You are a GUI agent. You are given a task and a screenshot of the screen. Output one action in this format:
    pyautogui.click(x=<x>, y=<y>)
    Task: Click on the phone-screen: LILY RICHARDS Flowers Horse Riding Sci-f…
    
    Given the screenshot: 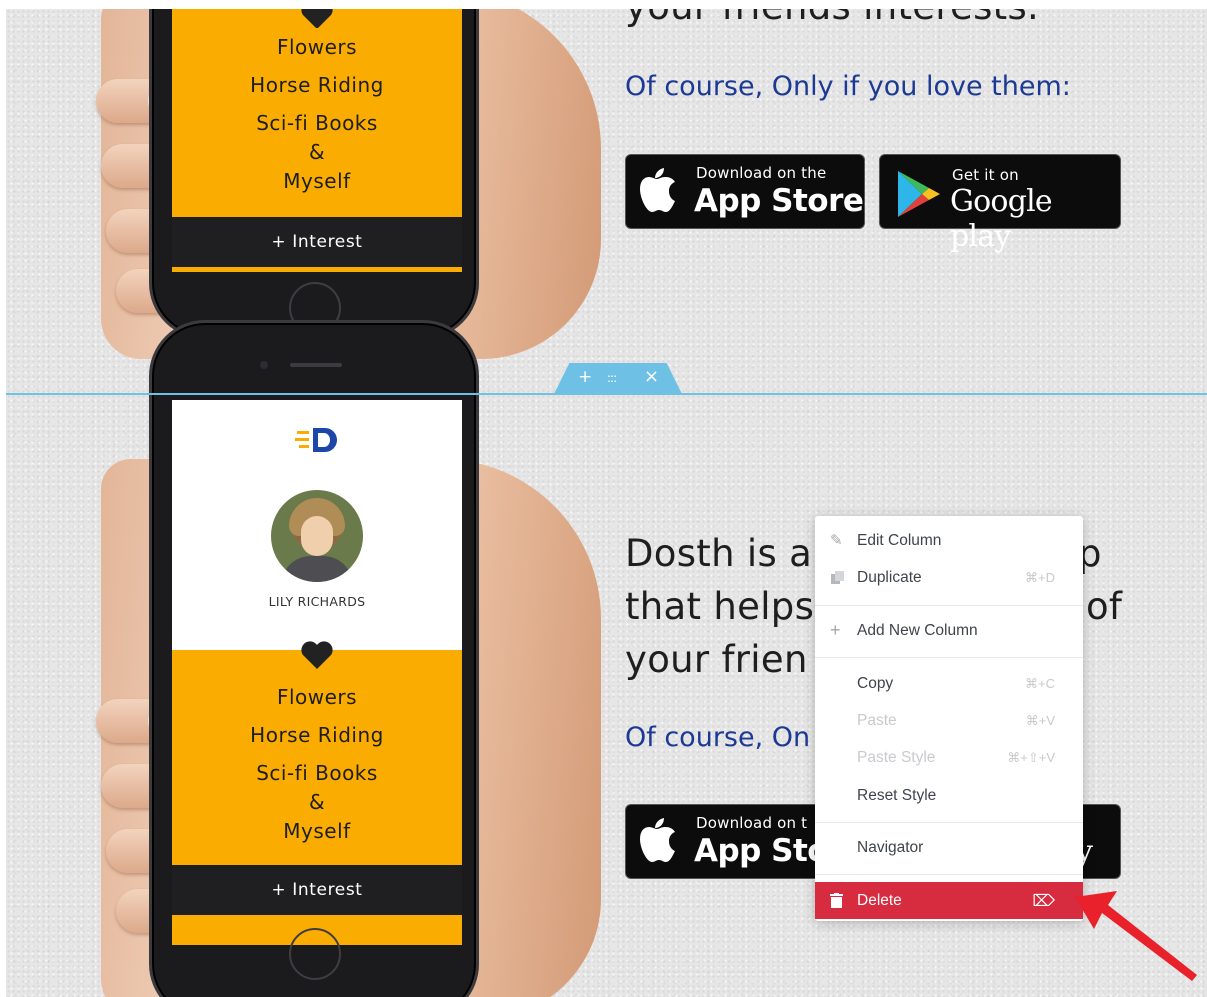 What is the action you would take?
    pyautogui.click(x=317, y=672)
    